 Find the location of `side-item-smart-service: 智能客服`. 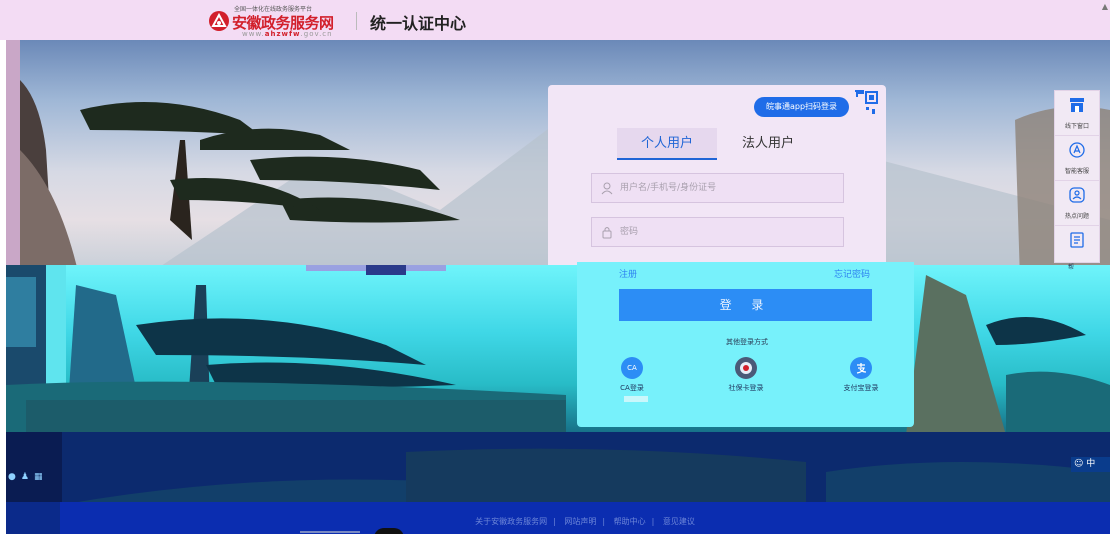

side-item-smart-service: 智能客服 is located at coordinates (1077, 158).